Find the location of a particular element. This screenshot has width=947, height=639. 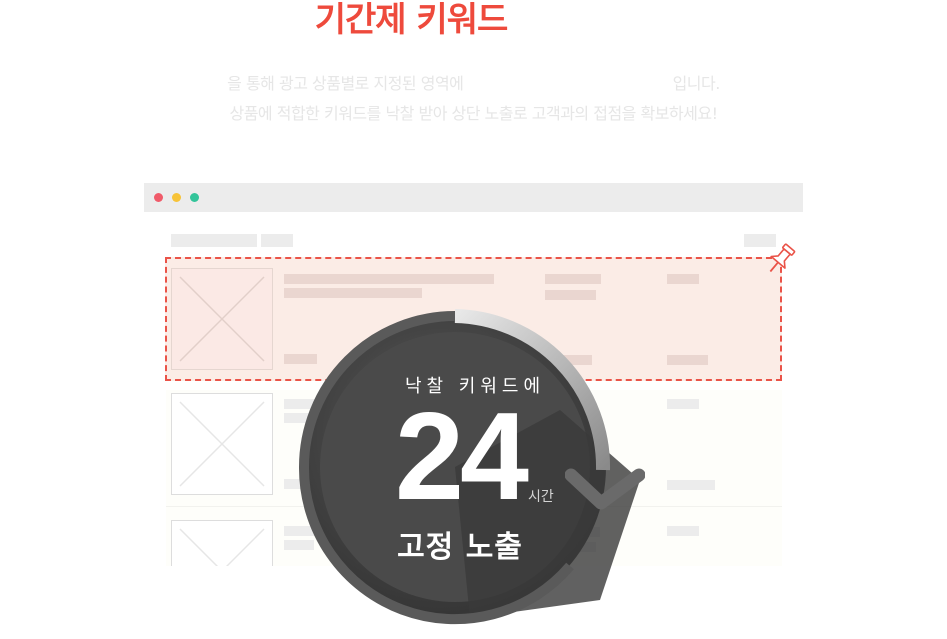

pushpin-icon is located at coordinates (782, 258).